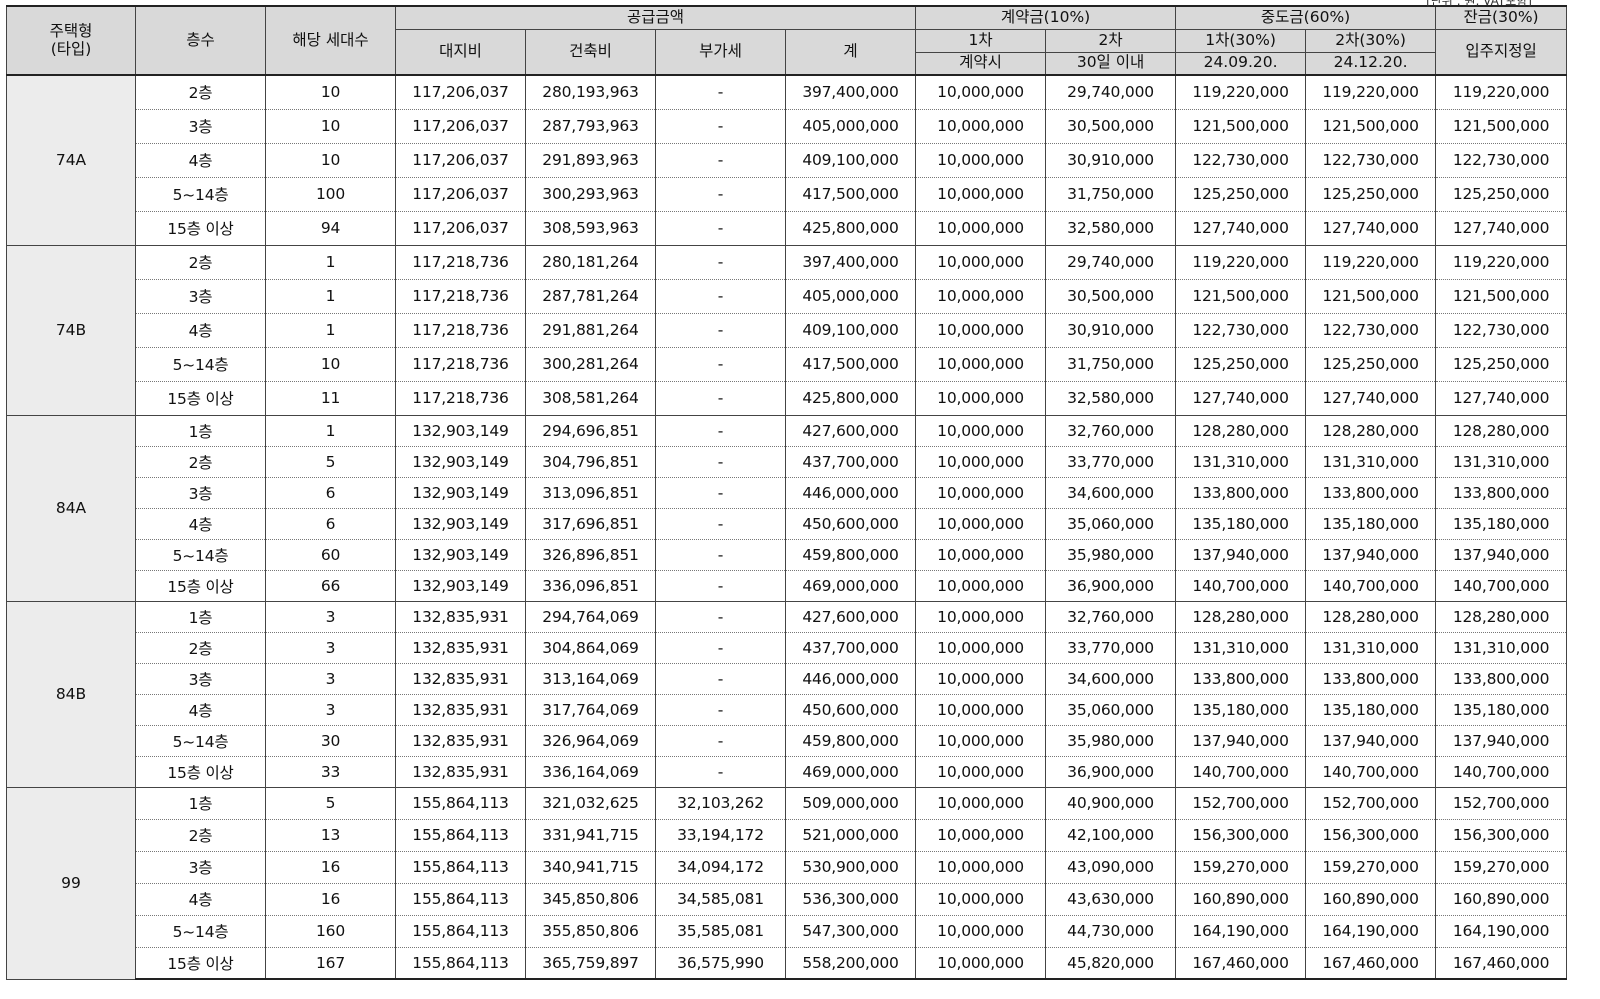  What do you see at coordinates (850, 126) in the screenshot?
I see `total-cell: 405,000,000` at bounding box center [850, 126].